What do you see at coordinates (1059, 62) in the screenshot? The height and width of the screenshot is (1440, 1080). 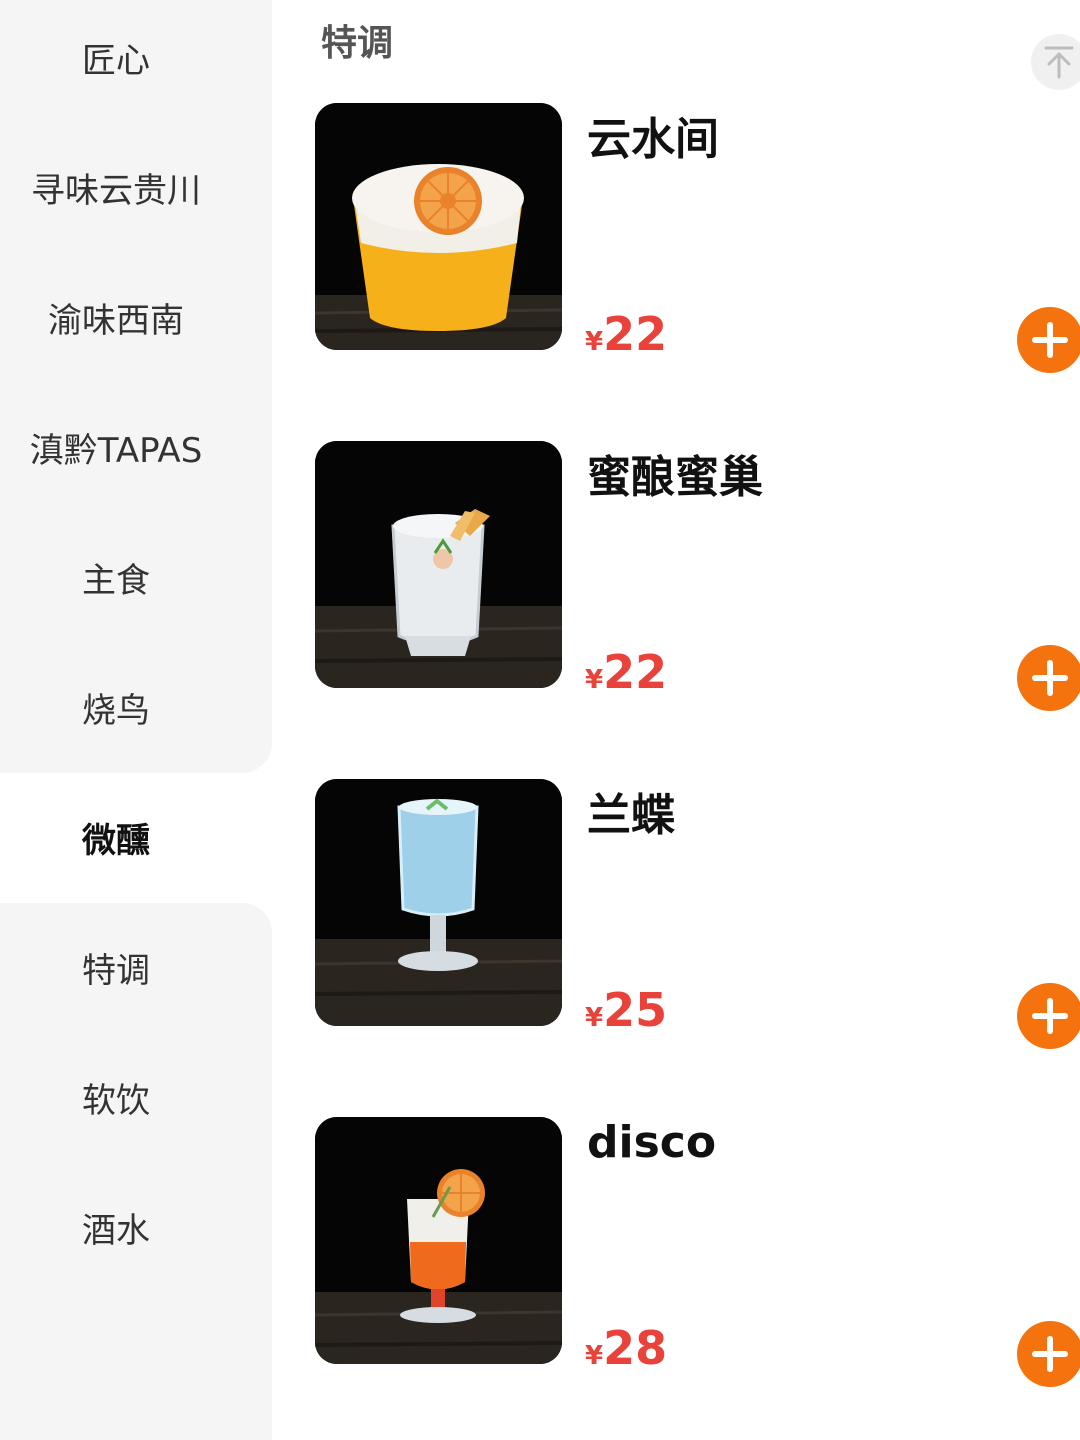 I see `arrow-up-to-top-icon` at bounding box center [1059, 62].